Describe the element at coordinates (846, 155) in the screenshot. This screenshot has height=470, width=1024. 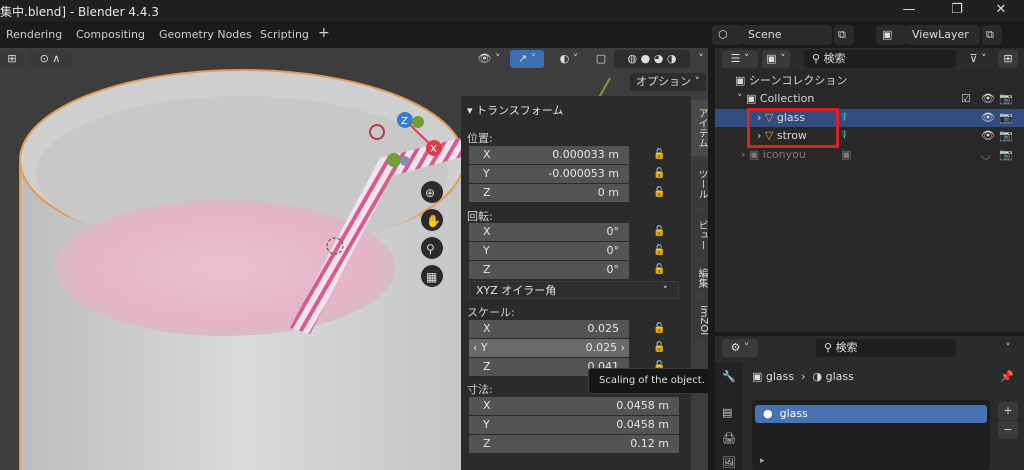
I see `collection-icon: ▣` at that location.